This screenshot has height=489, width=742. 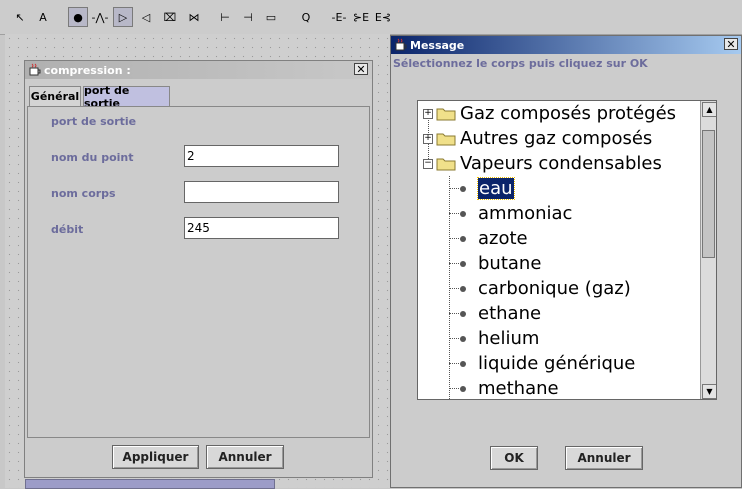 I want to click on message-title: Message, so click(x=437, y=45).